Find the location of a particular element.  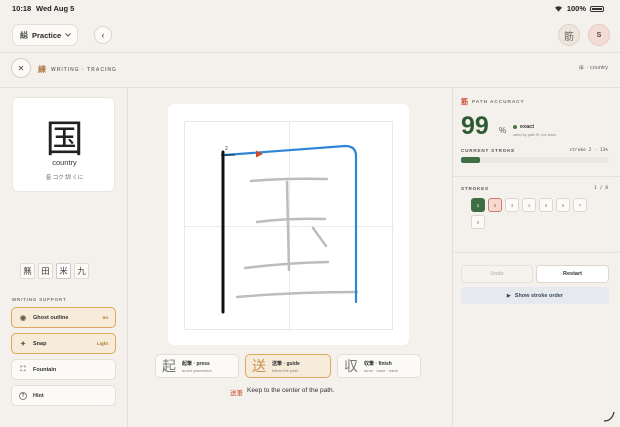

path-accuracy-label: 筋 PATH ACCURACY is located at coordinates (493, 102).